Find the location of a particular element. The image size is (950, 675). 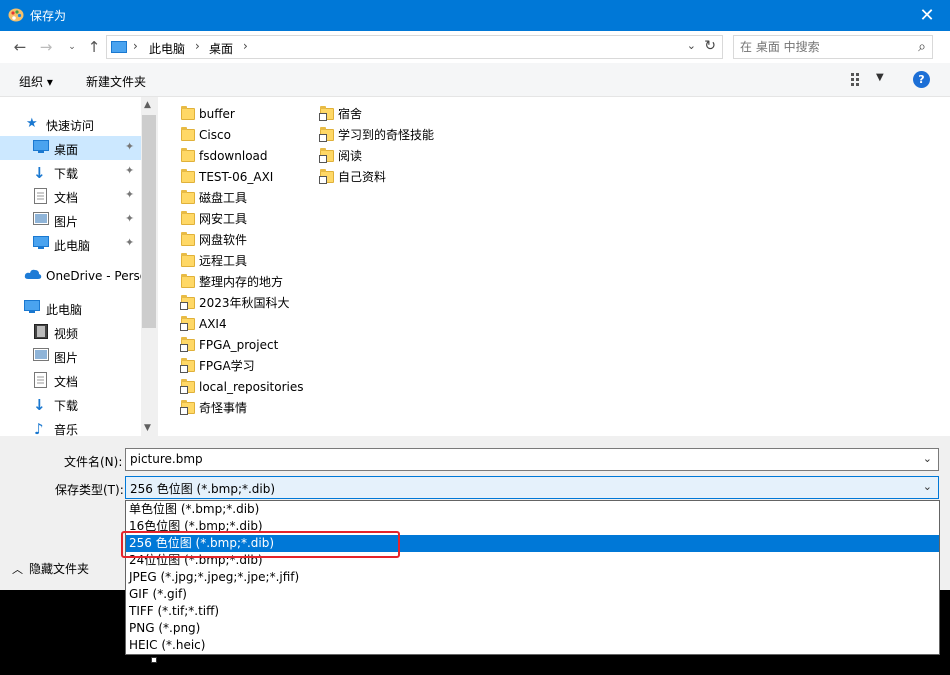

forward-button: → is located at coordinates (46, 47).